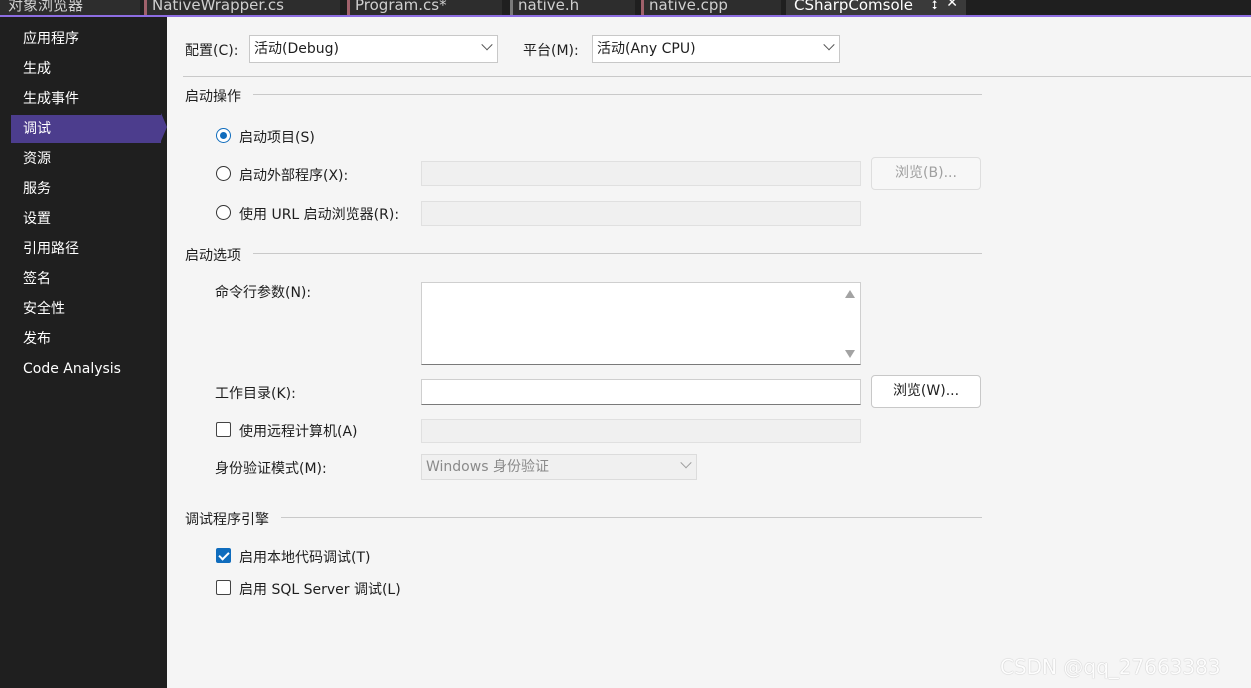 This screenshot has height=688, width=1251. I want to click on external-program-field, so click(641, 173).